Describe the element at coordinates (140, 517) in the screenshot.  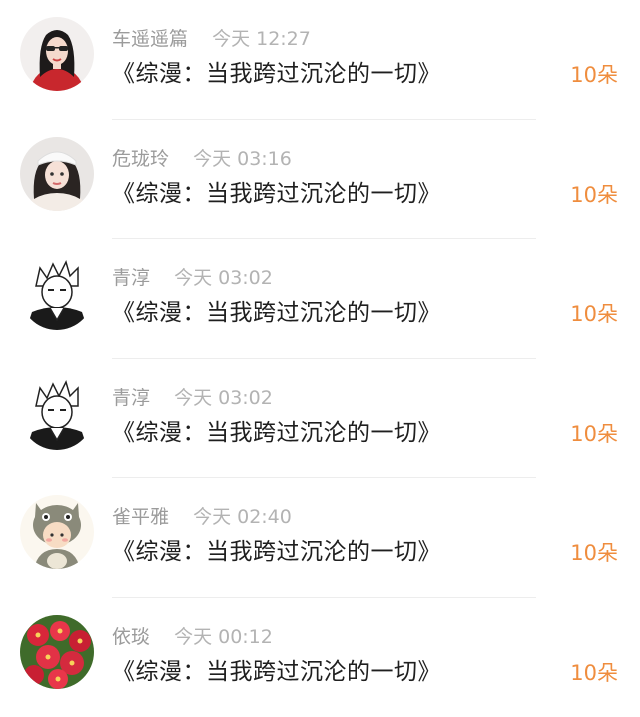
I see `username: 雀平雅` at that location.